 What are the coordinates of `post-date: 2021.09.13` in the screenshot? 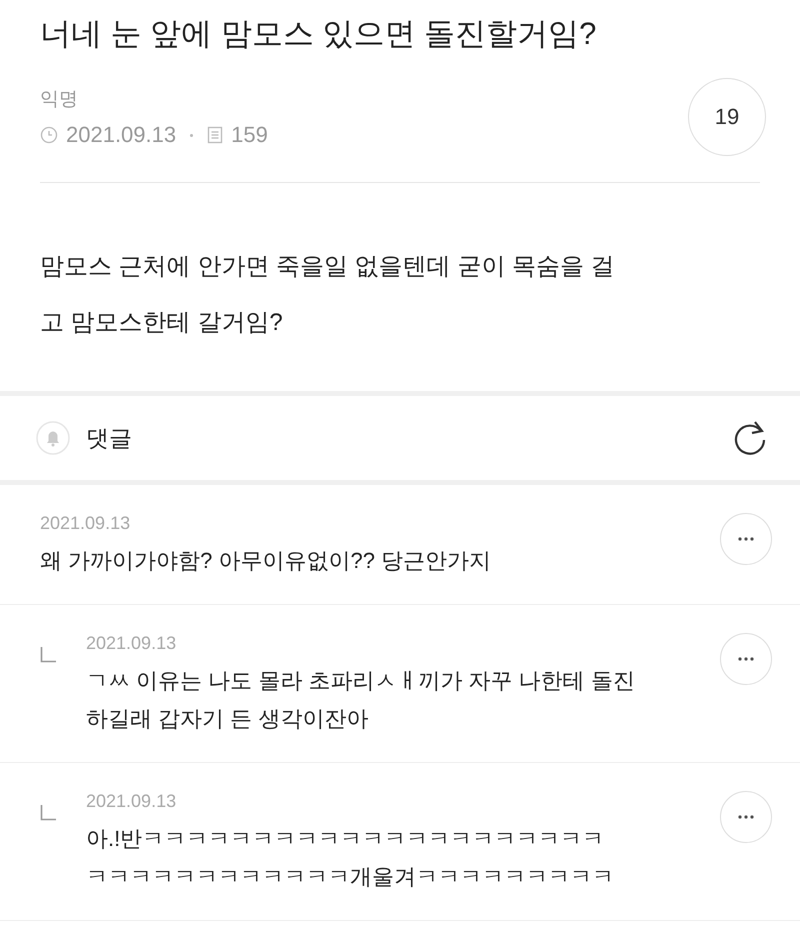 It's located at (121, 135).